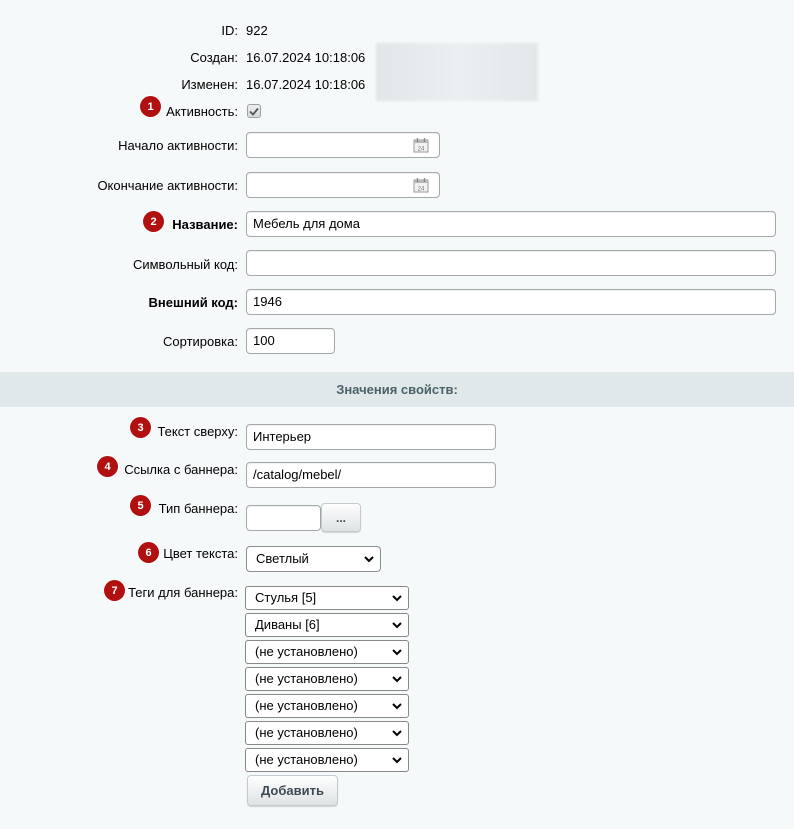  What do you see at coordinates (397, 389) in the screenshot?
I see `section-header: Значения свойств:` at bounding box center [397, 389].